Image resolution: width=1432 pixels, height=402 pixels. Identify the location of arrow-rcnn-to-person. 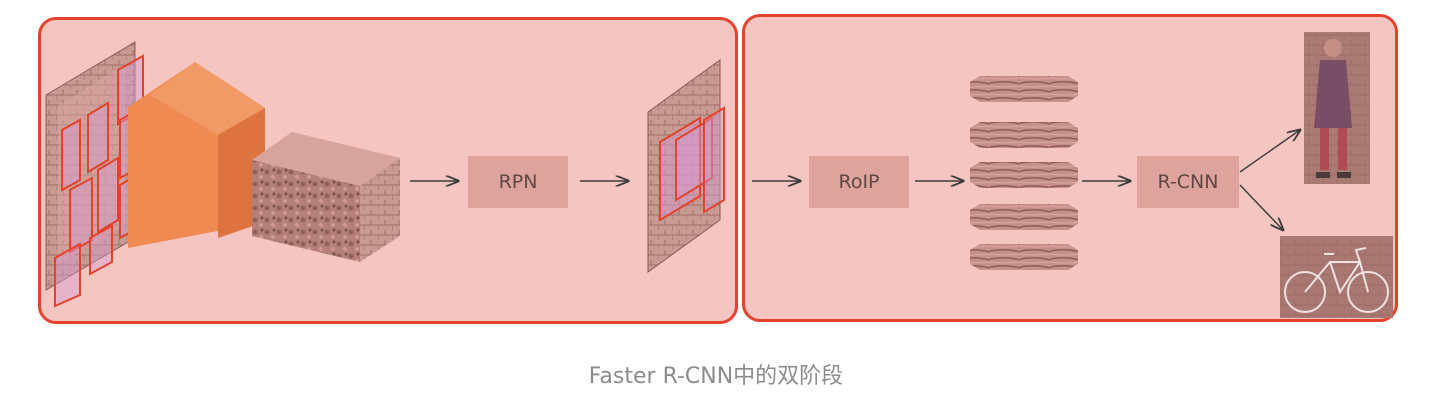
(1269, 151).